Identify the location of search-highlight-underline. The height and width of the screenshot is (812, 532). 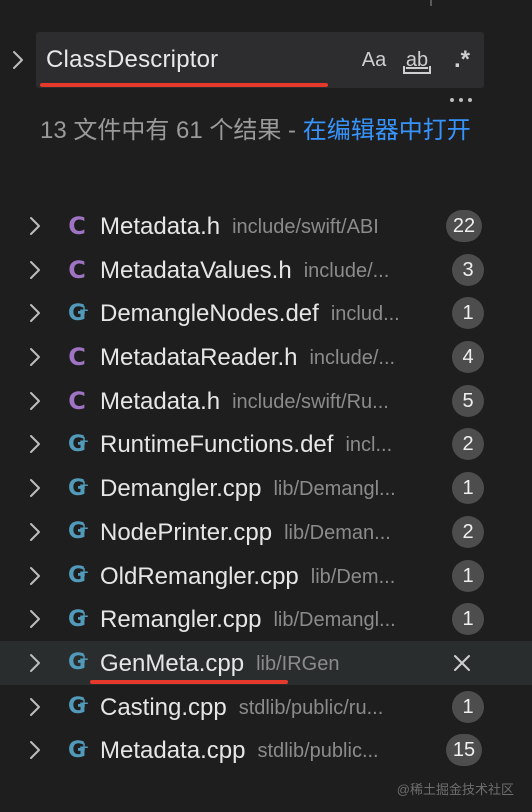
(184, 85).